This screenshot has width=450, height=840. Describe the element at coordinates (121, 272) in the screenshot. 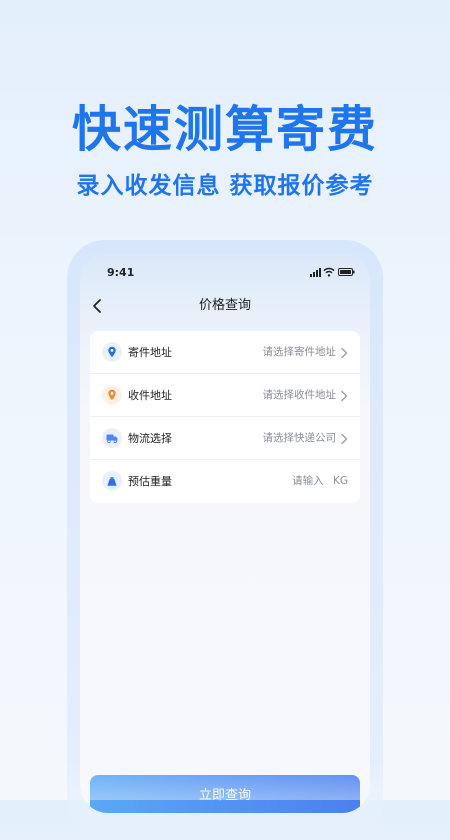

I see `status-time: 9:41` at that location.